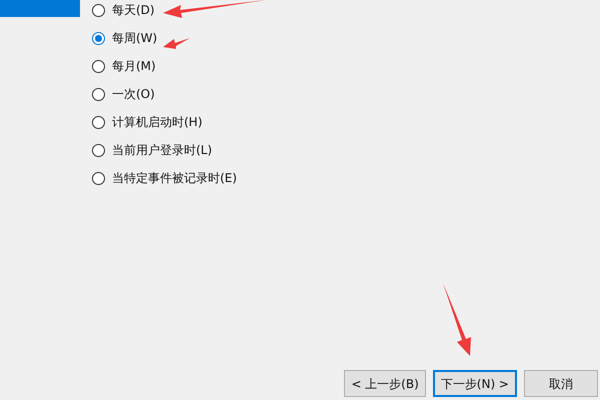  What do you see at coordinates (135, 38) in the screenshot?
I see `option-label: 每周(W)` at bounding box center [135, 38].